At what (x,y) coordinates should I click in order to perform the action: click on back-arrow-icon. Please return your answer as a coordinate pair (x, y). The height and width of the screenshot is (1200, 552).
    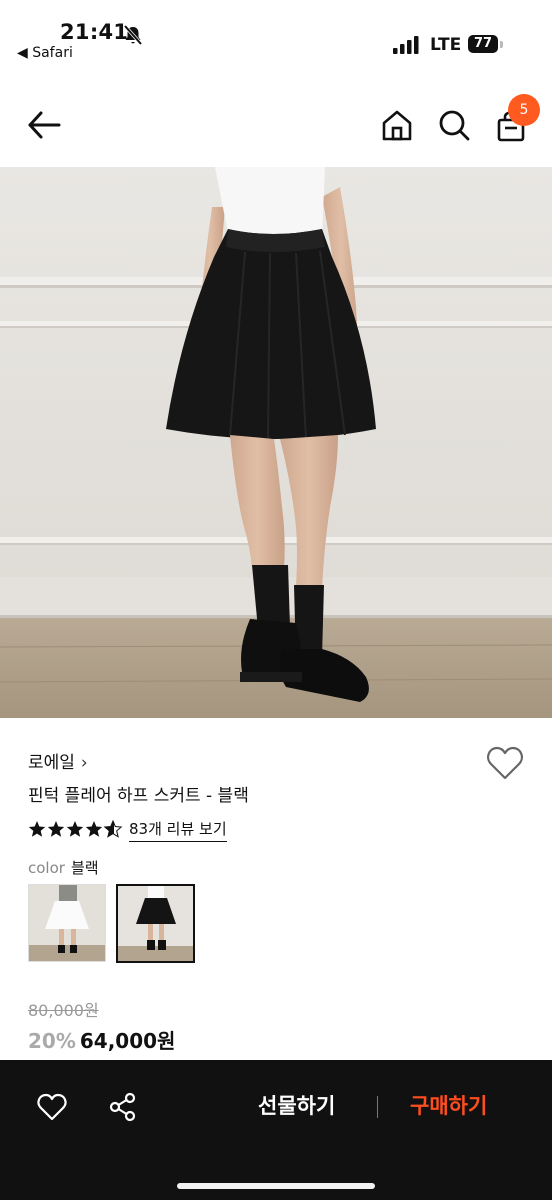
    Looking at the image, I should click on (44, 125).